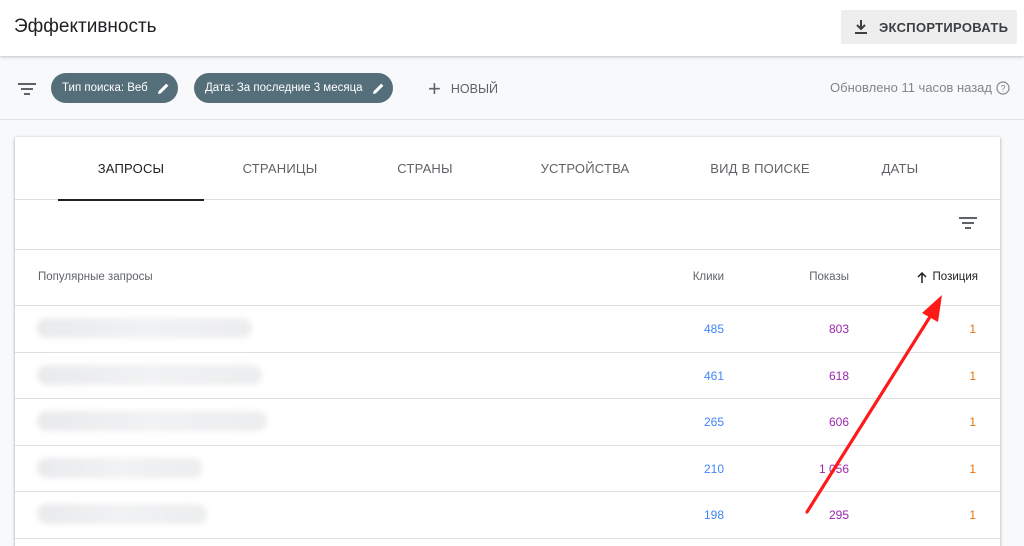  Describe the element at coordinates (829, 277) in the screenshot. I see `column-header-impressions: Показы` at that location.